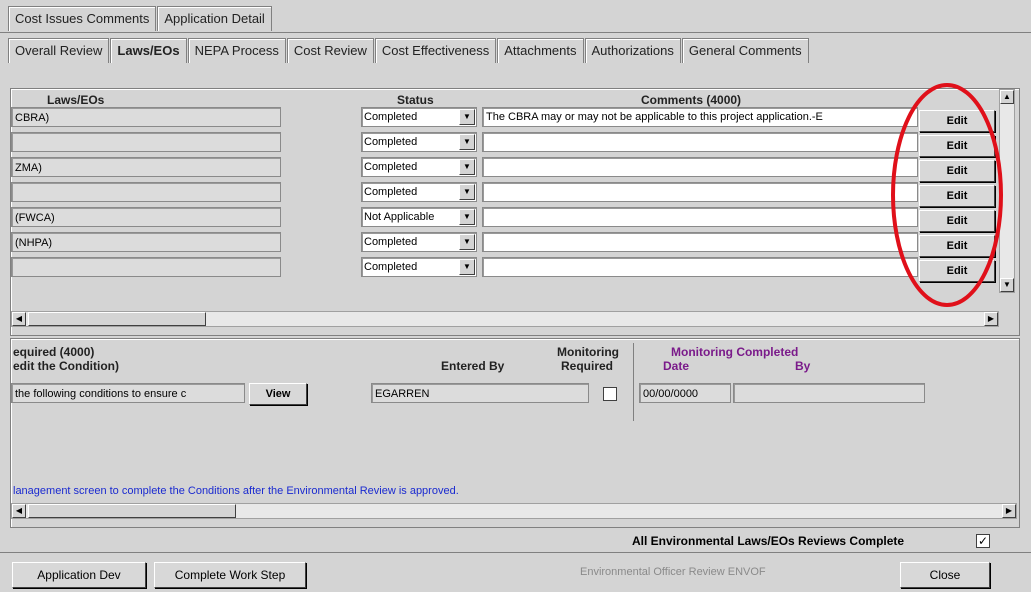  What do you see at coordinates (632, 50) in the screenshot?
I see `tab-authorizations: Authorizations` at bounding box center [632, 50].